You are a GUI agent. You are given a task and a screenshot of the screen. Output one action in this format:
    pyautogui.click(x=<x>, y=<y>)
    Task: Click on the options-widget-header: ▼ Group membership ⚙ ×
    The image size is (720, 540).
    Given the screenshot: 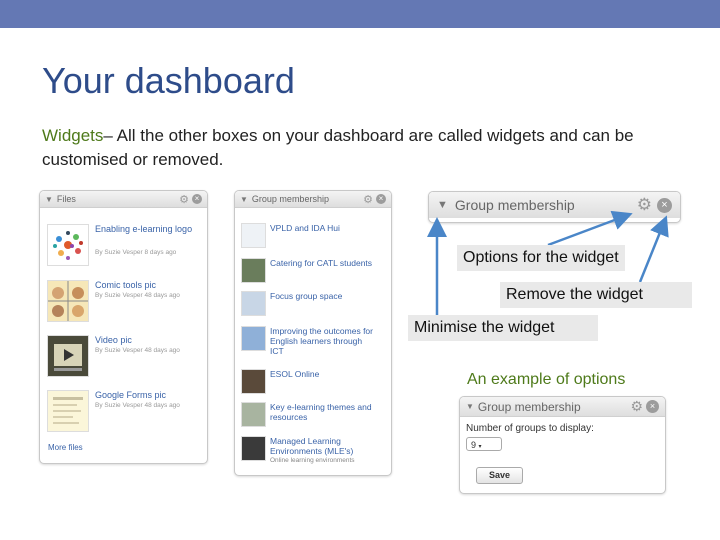 What is the action you would take?
    pyautogui.click(x=562, y=407)
    